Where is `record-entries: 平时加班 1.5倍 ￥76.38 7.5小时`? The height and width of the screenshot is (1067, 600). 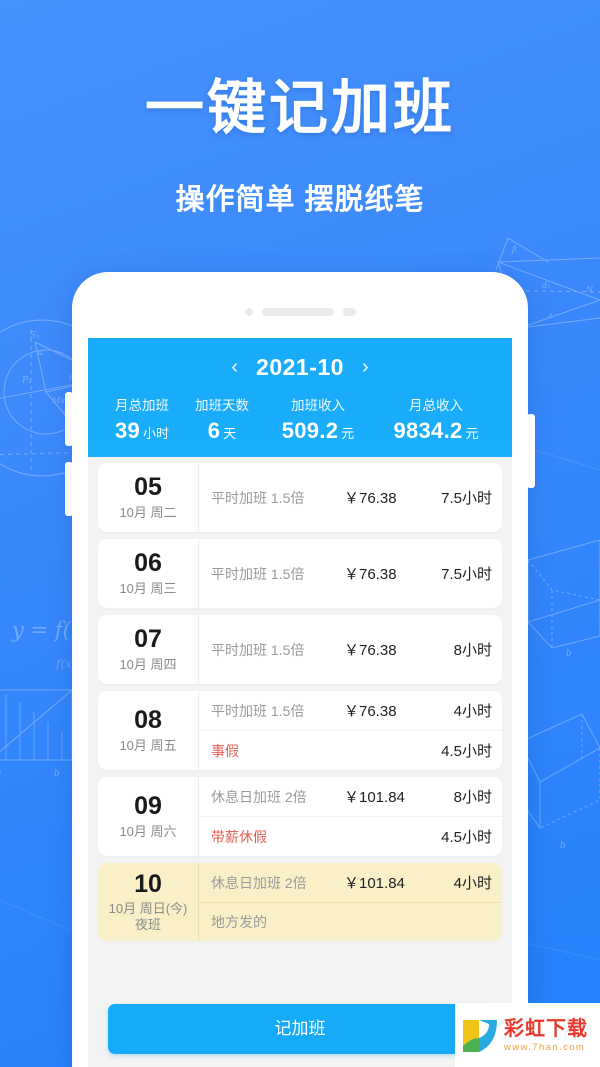 record-entries: 平时加班 1.5倍 ￥76.38 7.5小时 is located at coordinates (350, 573).